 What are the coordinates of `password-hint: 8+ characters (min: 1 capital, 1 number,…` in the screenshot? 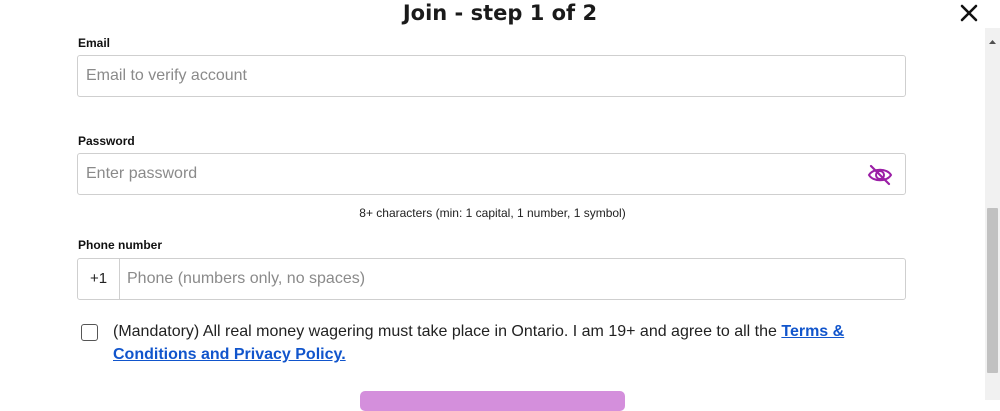 It's located at (492, 213).